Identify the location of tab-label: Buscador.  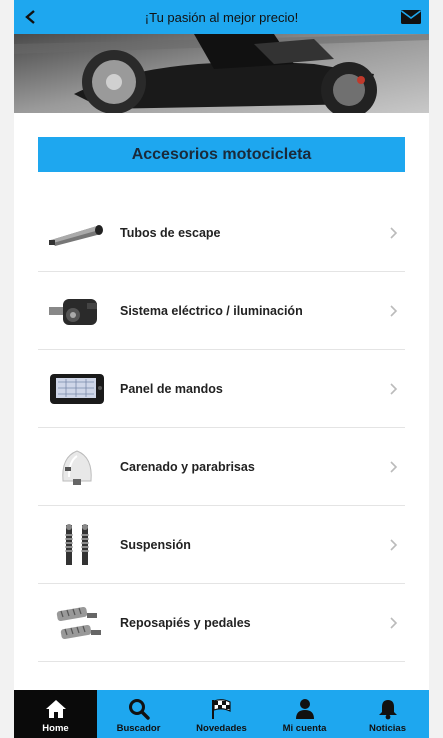
(138, 728).